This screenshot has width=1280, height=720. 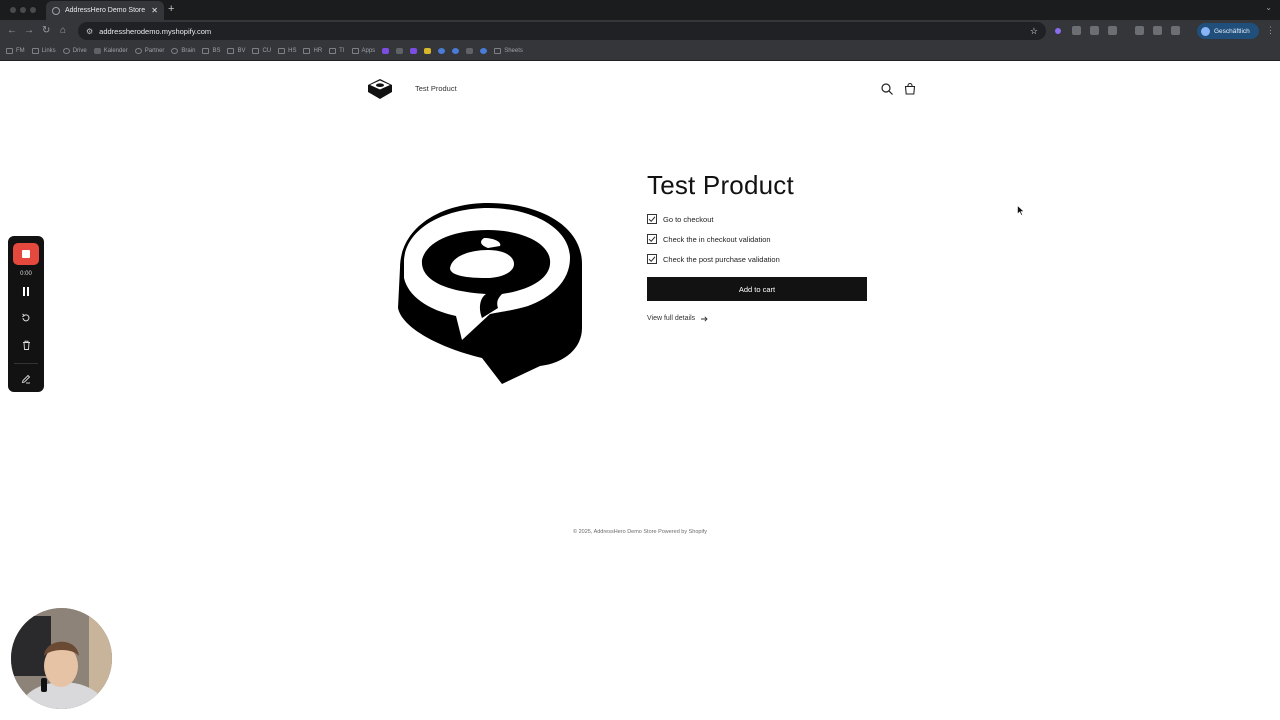 What do you see at coordinates (704, 318) in the screenshot?
I see `arrow-right-icon` at bounding box center [704, 318].